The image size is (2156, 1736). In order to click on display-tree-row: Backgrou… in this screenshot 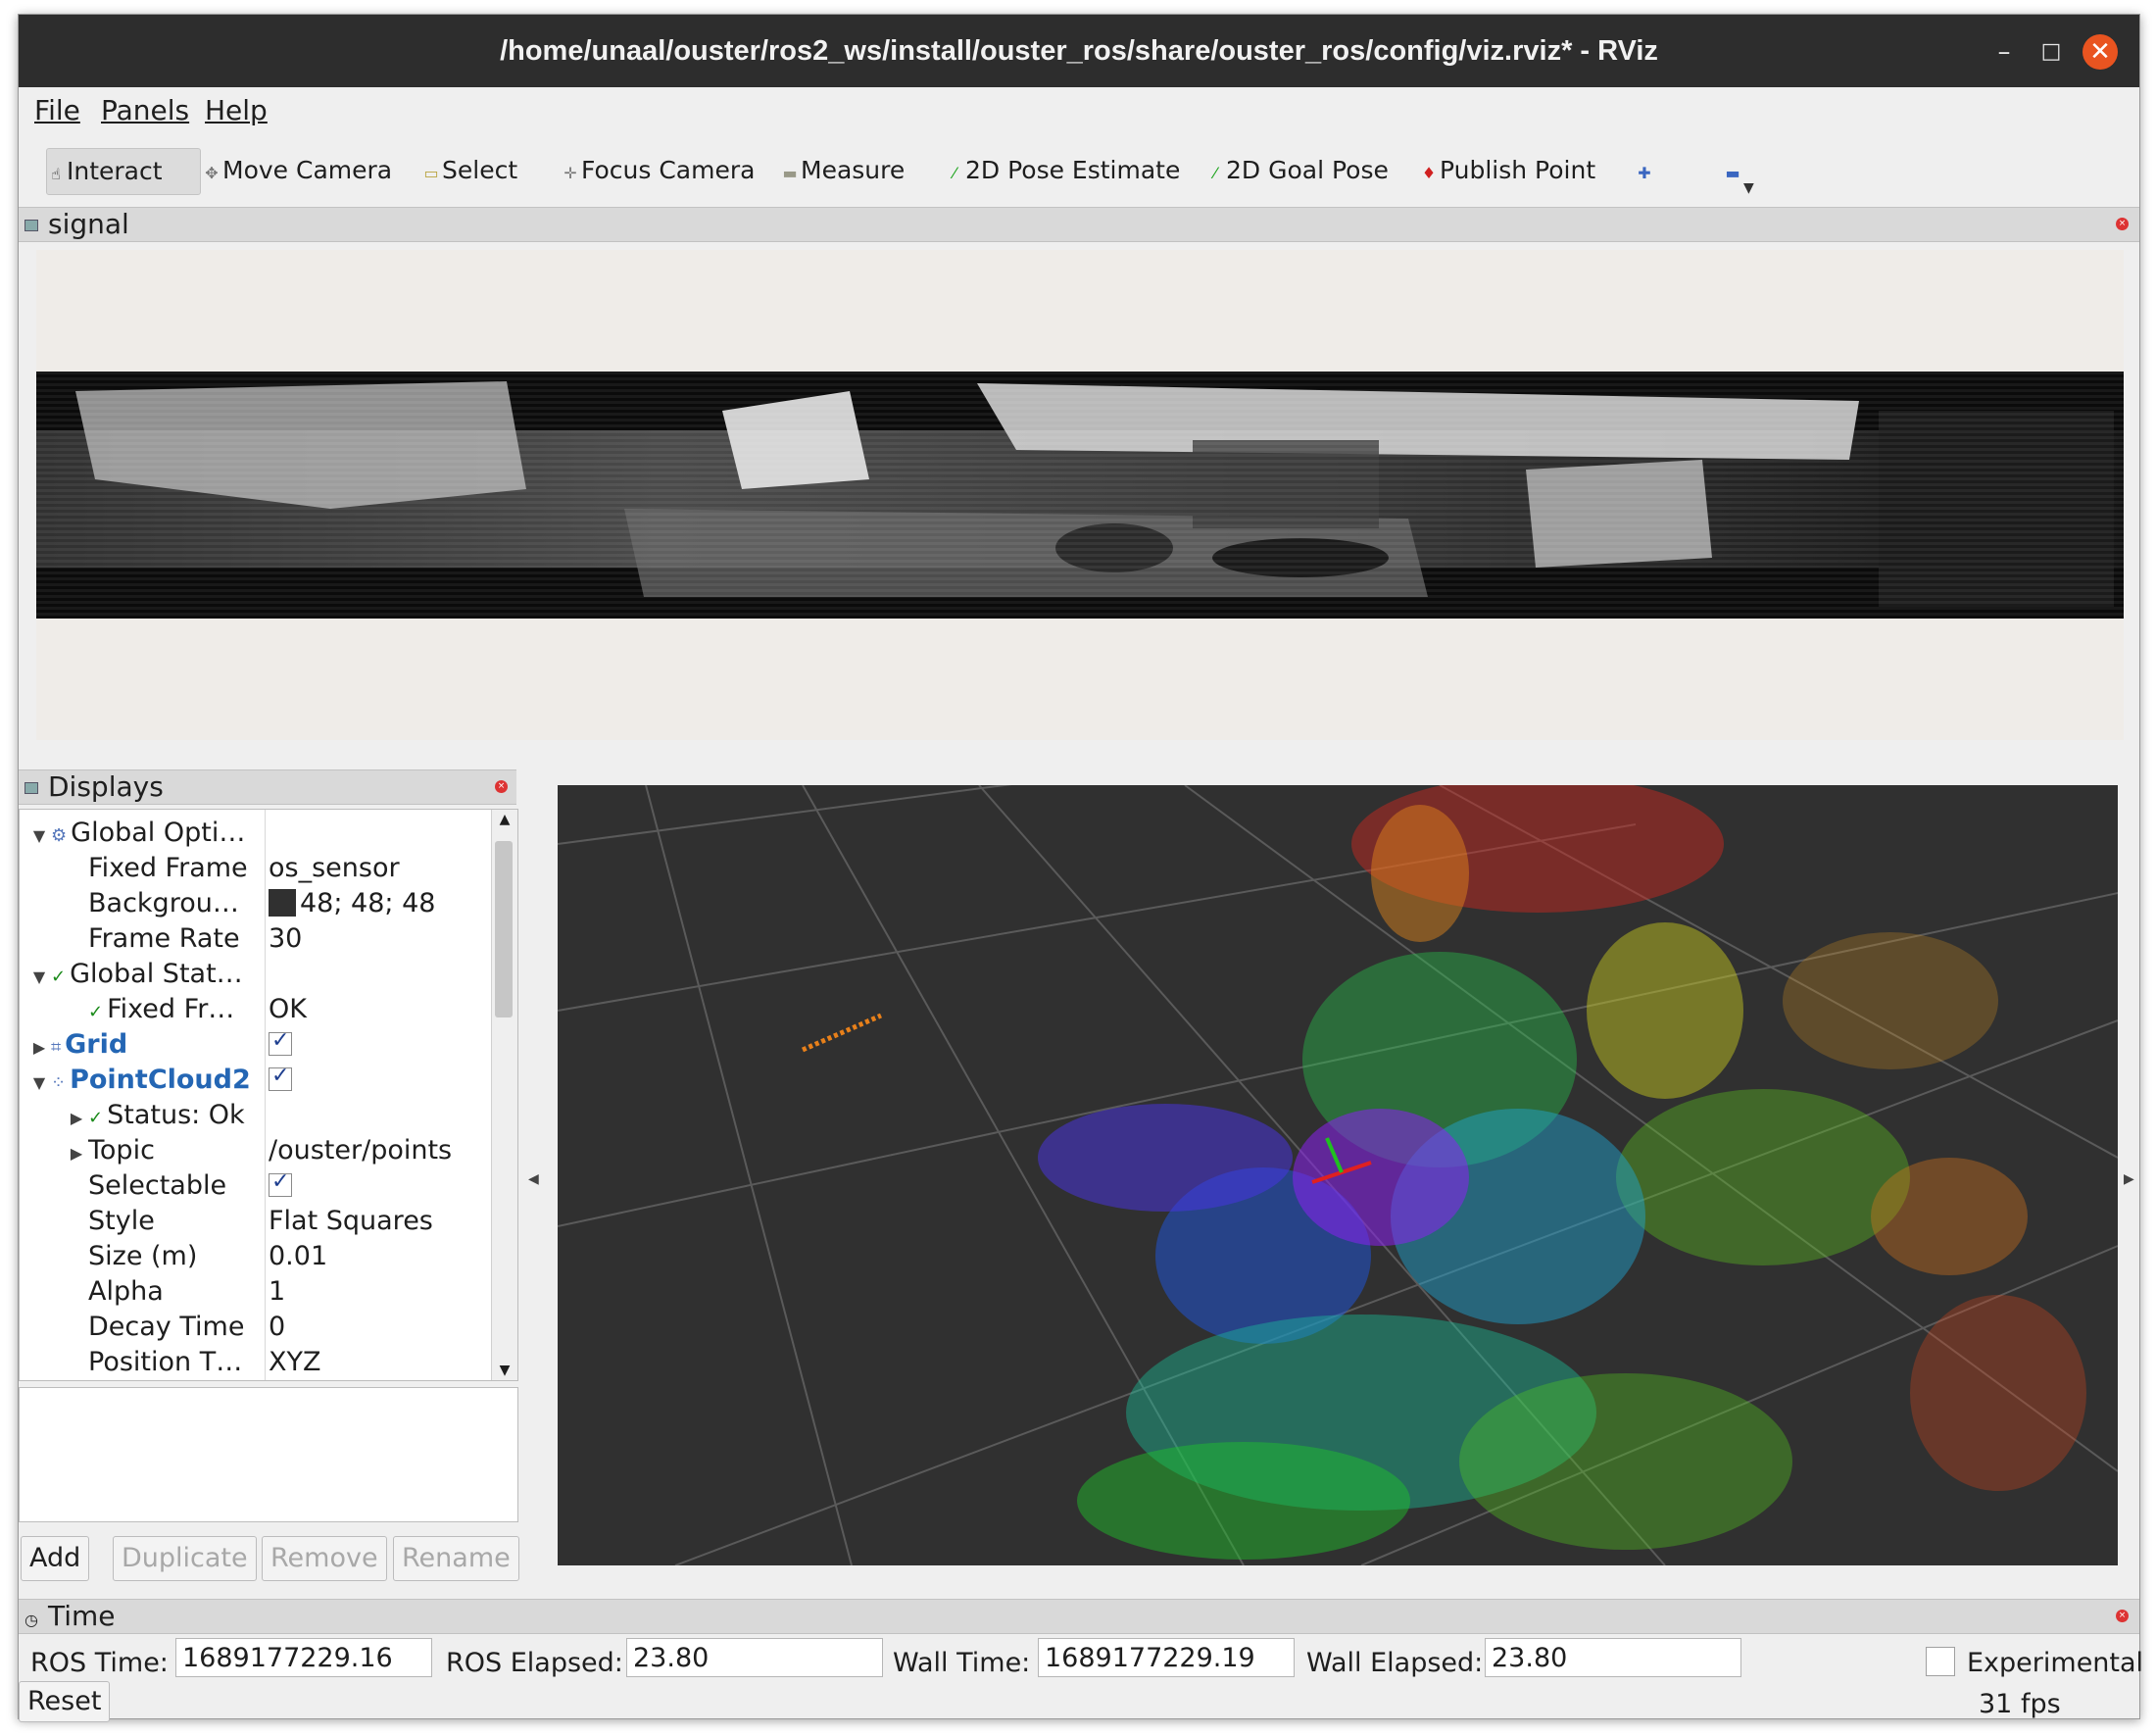, I will do `click(152, 904)`.